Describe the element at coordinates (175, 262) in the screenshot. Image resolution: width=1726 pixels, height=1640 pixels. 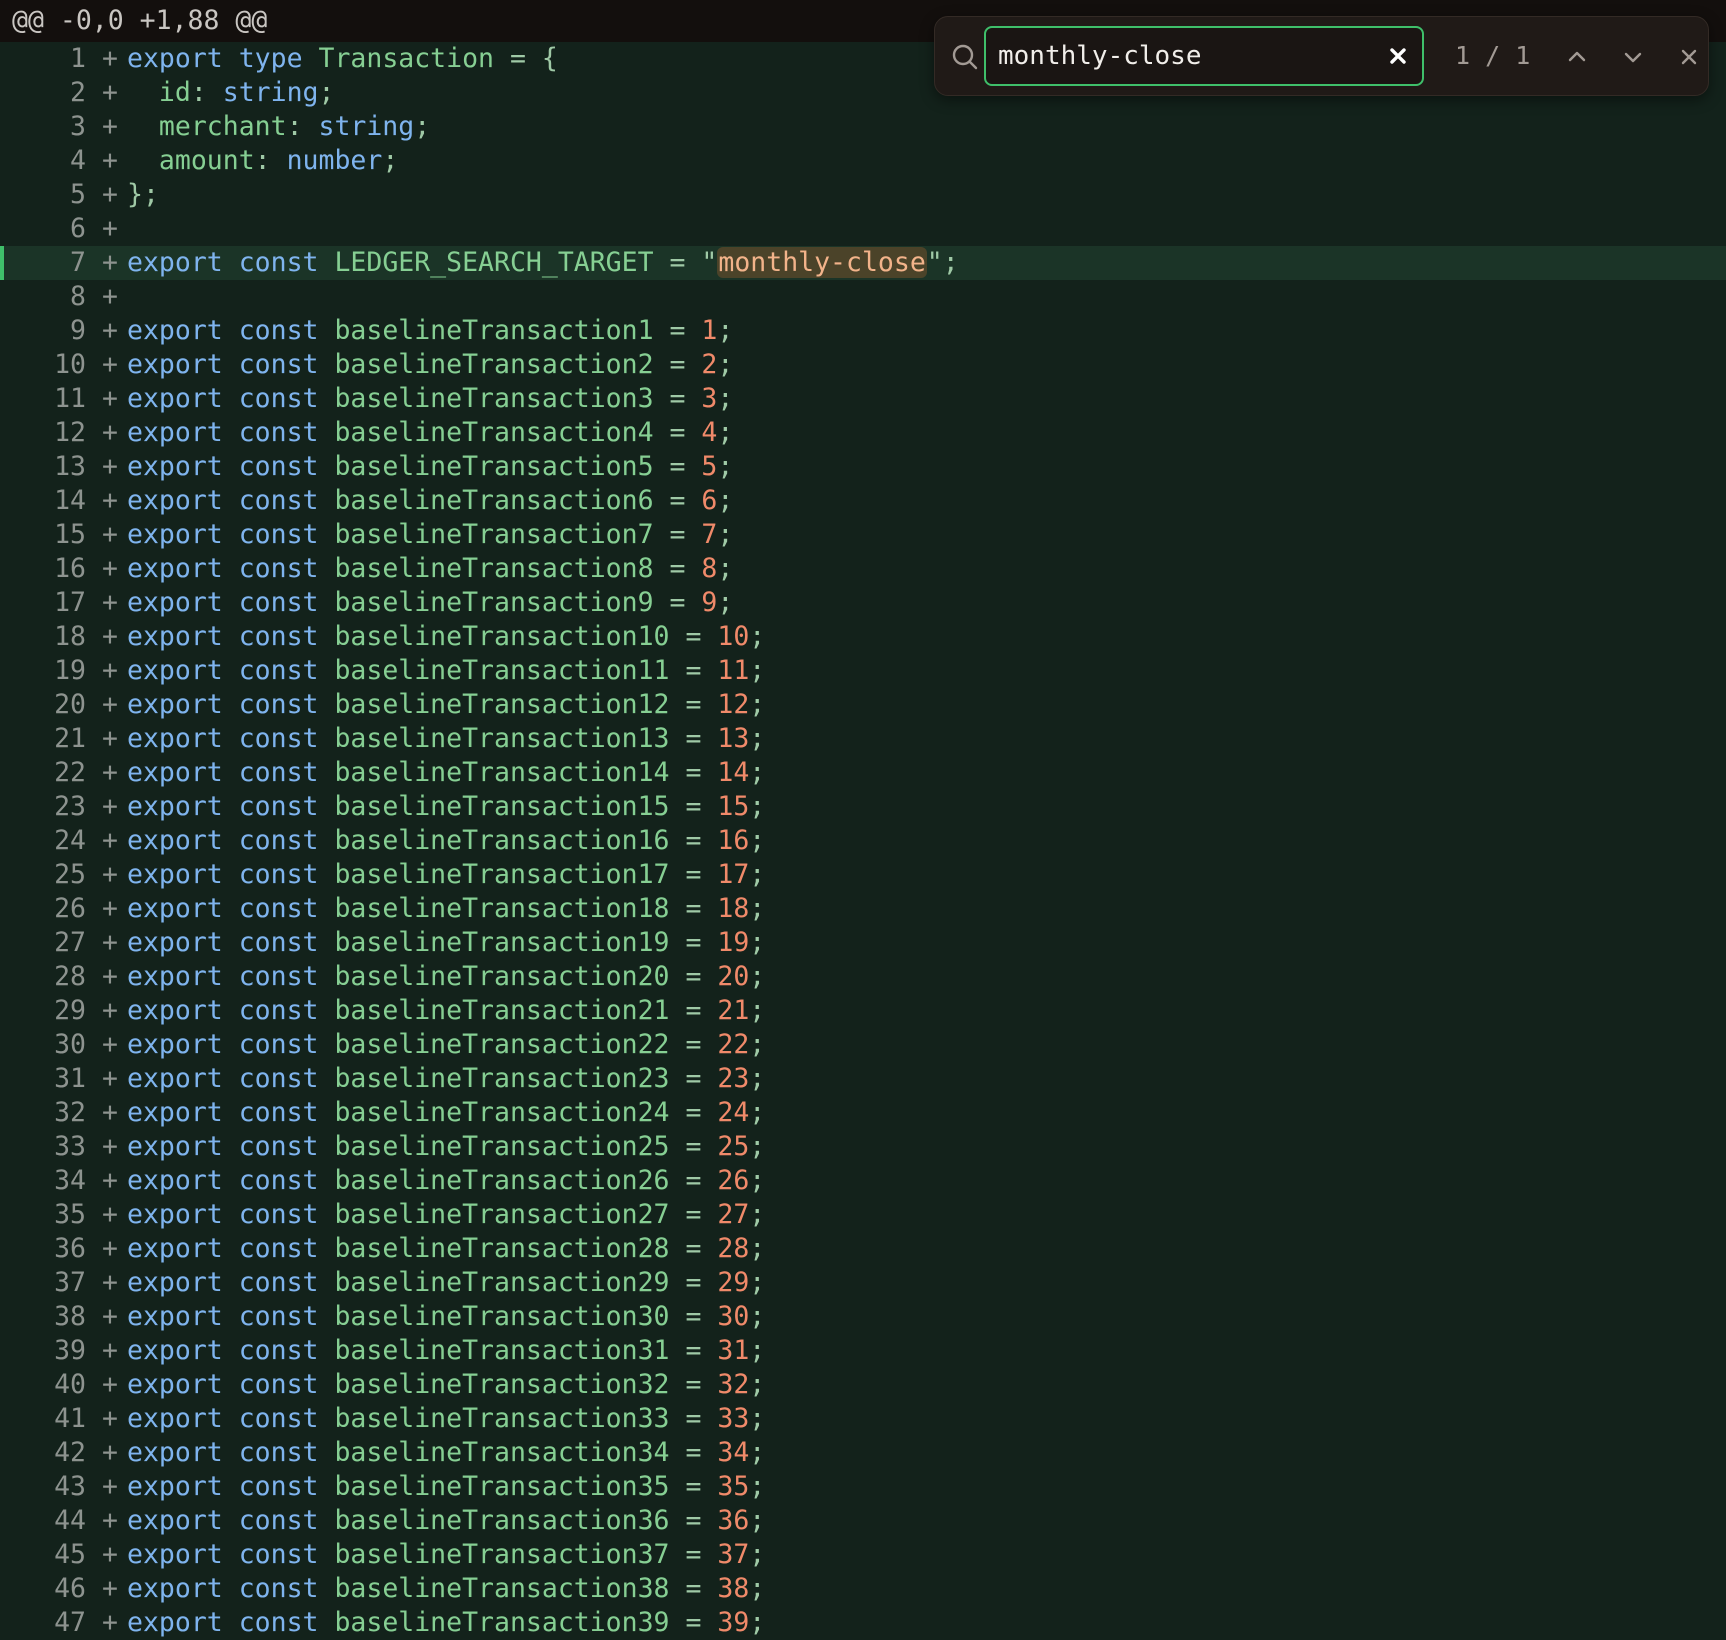
I see `code-token: export` at that location.